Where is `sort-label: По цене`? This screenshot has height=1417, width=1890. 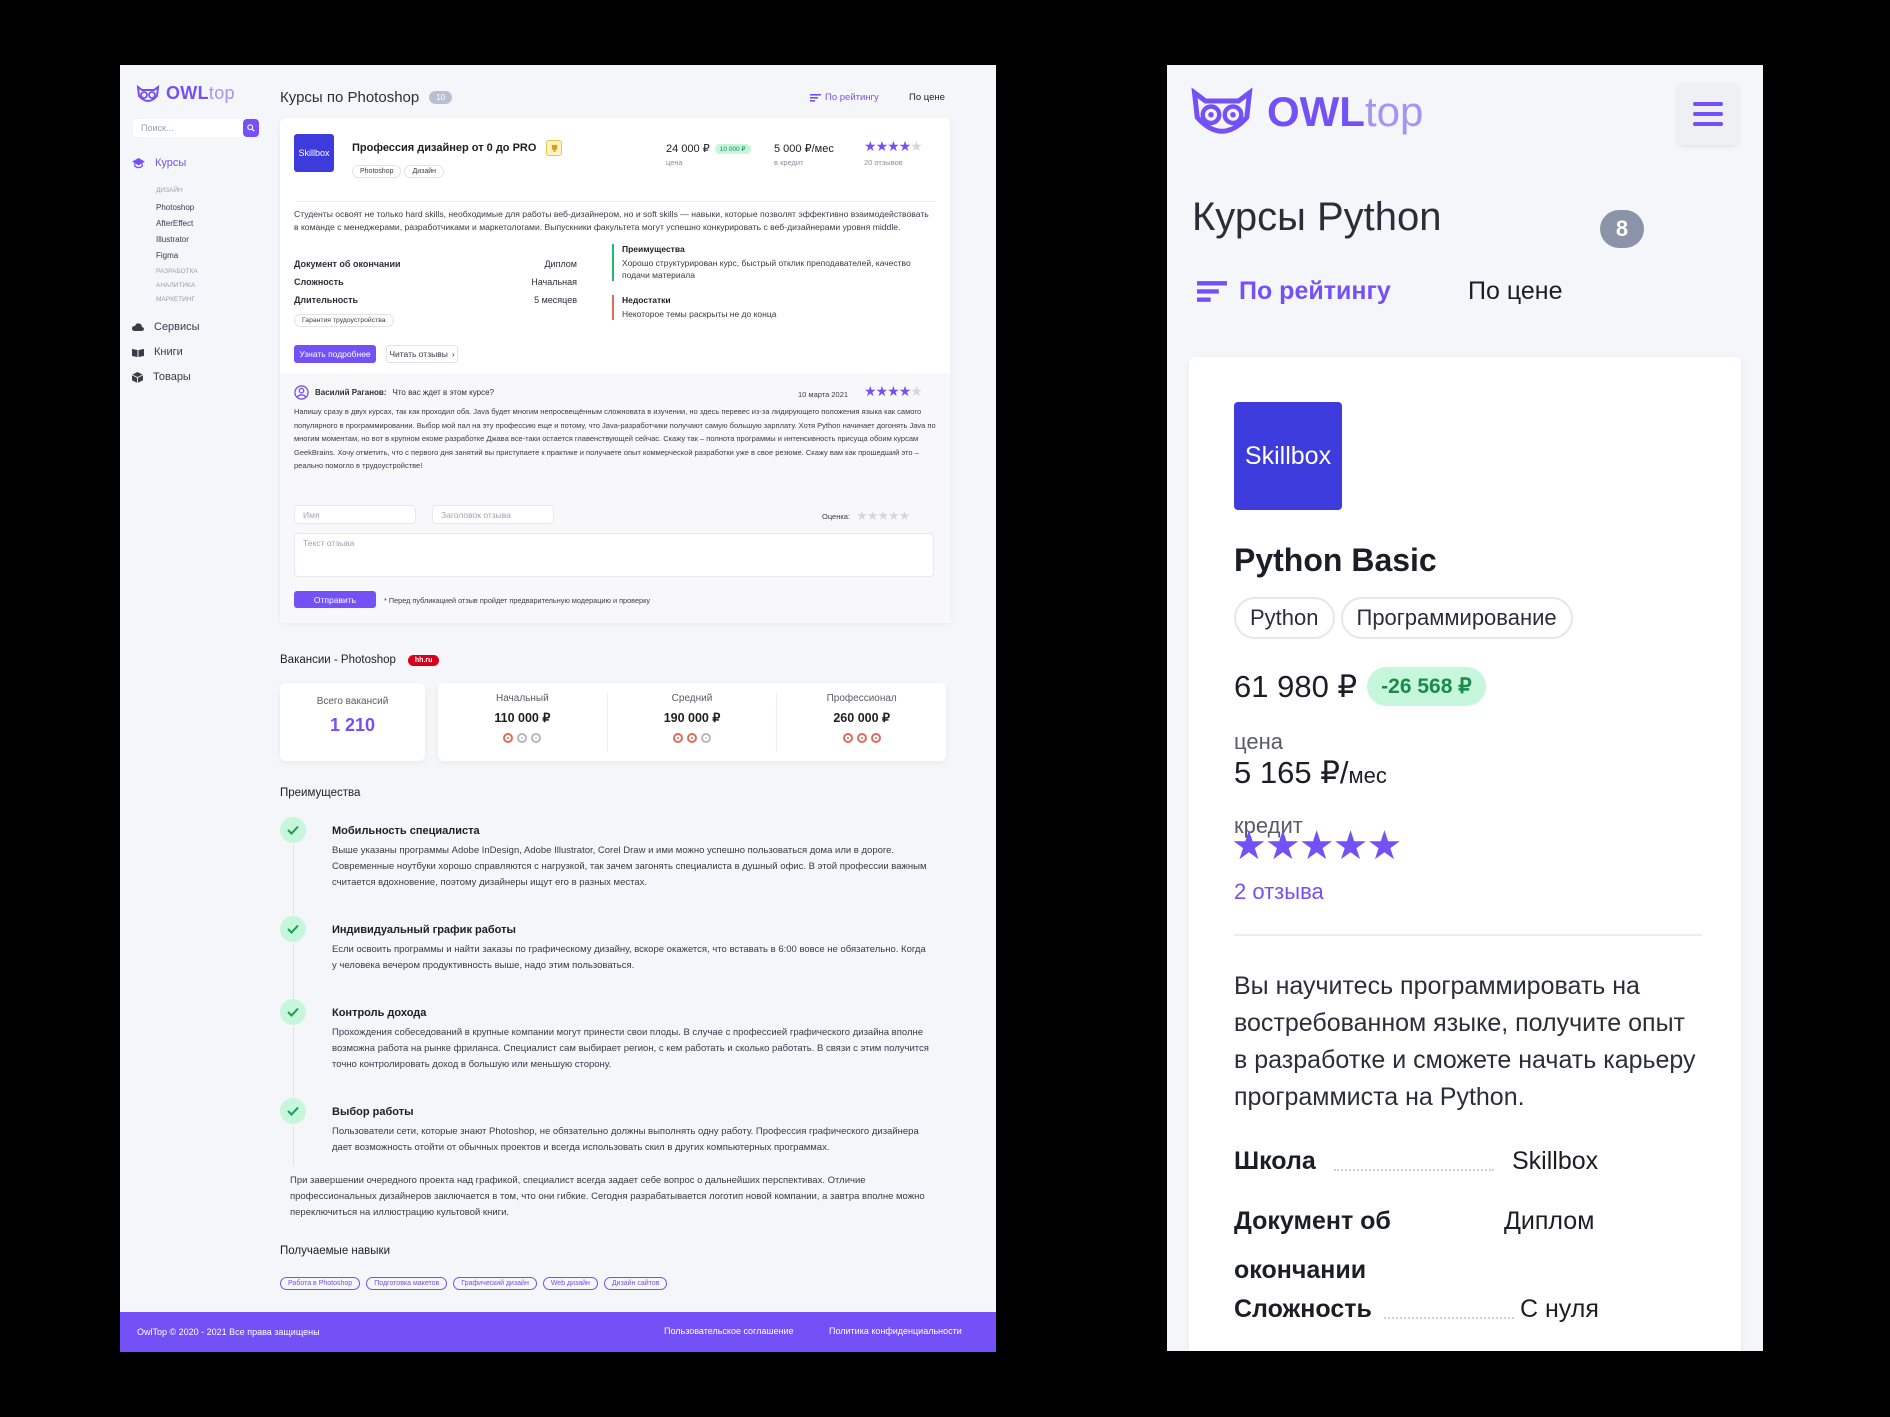 sort-label: По цене is located at coordinates (927, 97).